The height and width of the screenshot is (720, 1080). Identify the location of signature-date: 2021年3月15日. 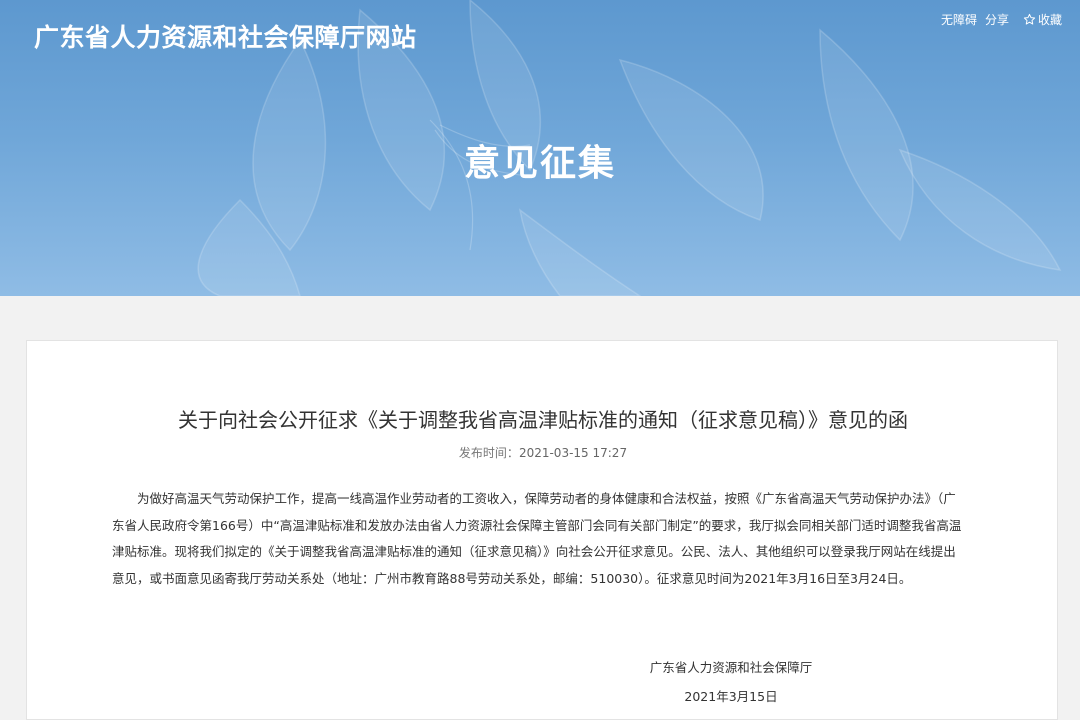
(731, 696).